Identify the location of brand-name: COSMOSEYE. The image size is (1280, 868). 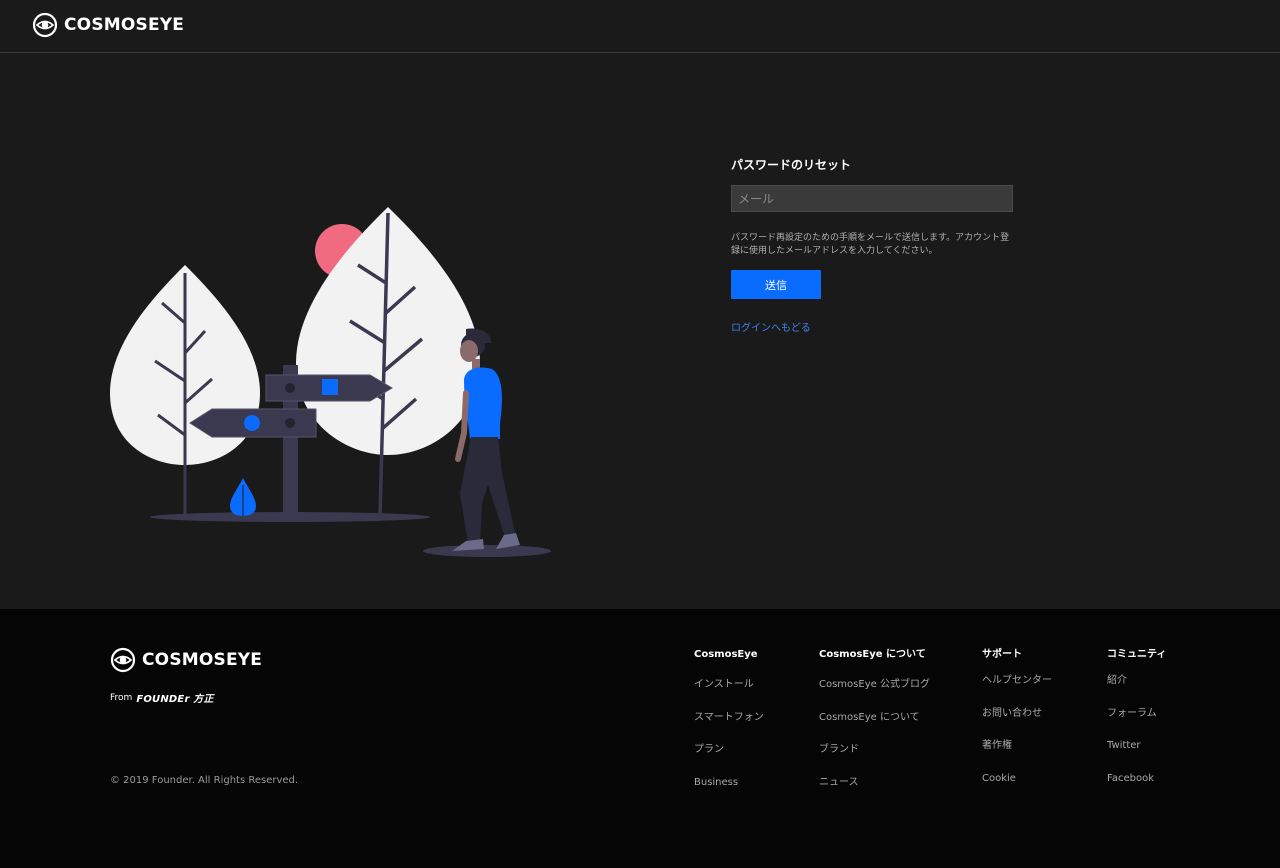
(124, 25).